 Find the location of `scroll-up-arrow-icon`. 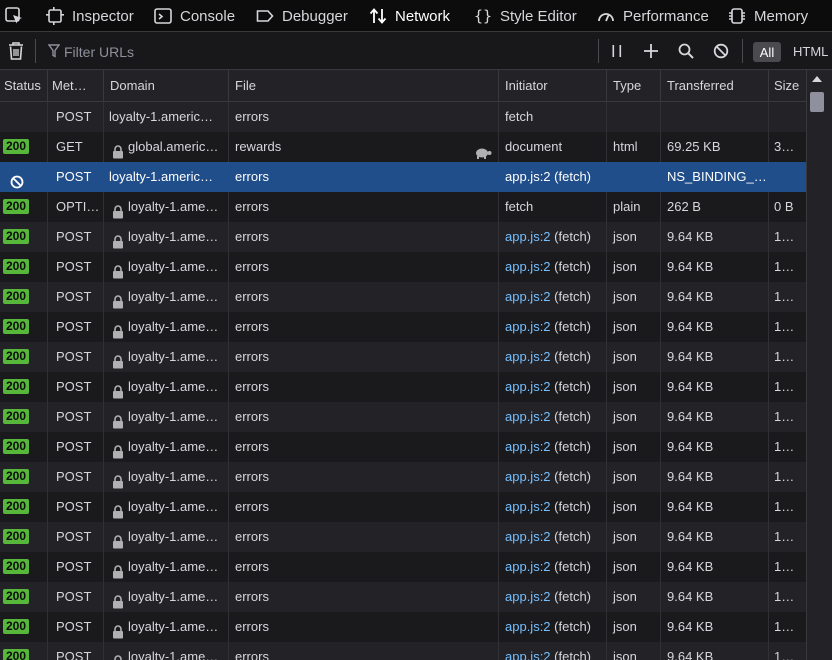

scroll-up-arrow-icon is located at coordinates (817, 79).